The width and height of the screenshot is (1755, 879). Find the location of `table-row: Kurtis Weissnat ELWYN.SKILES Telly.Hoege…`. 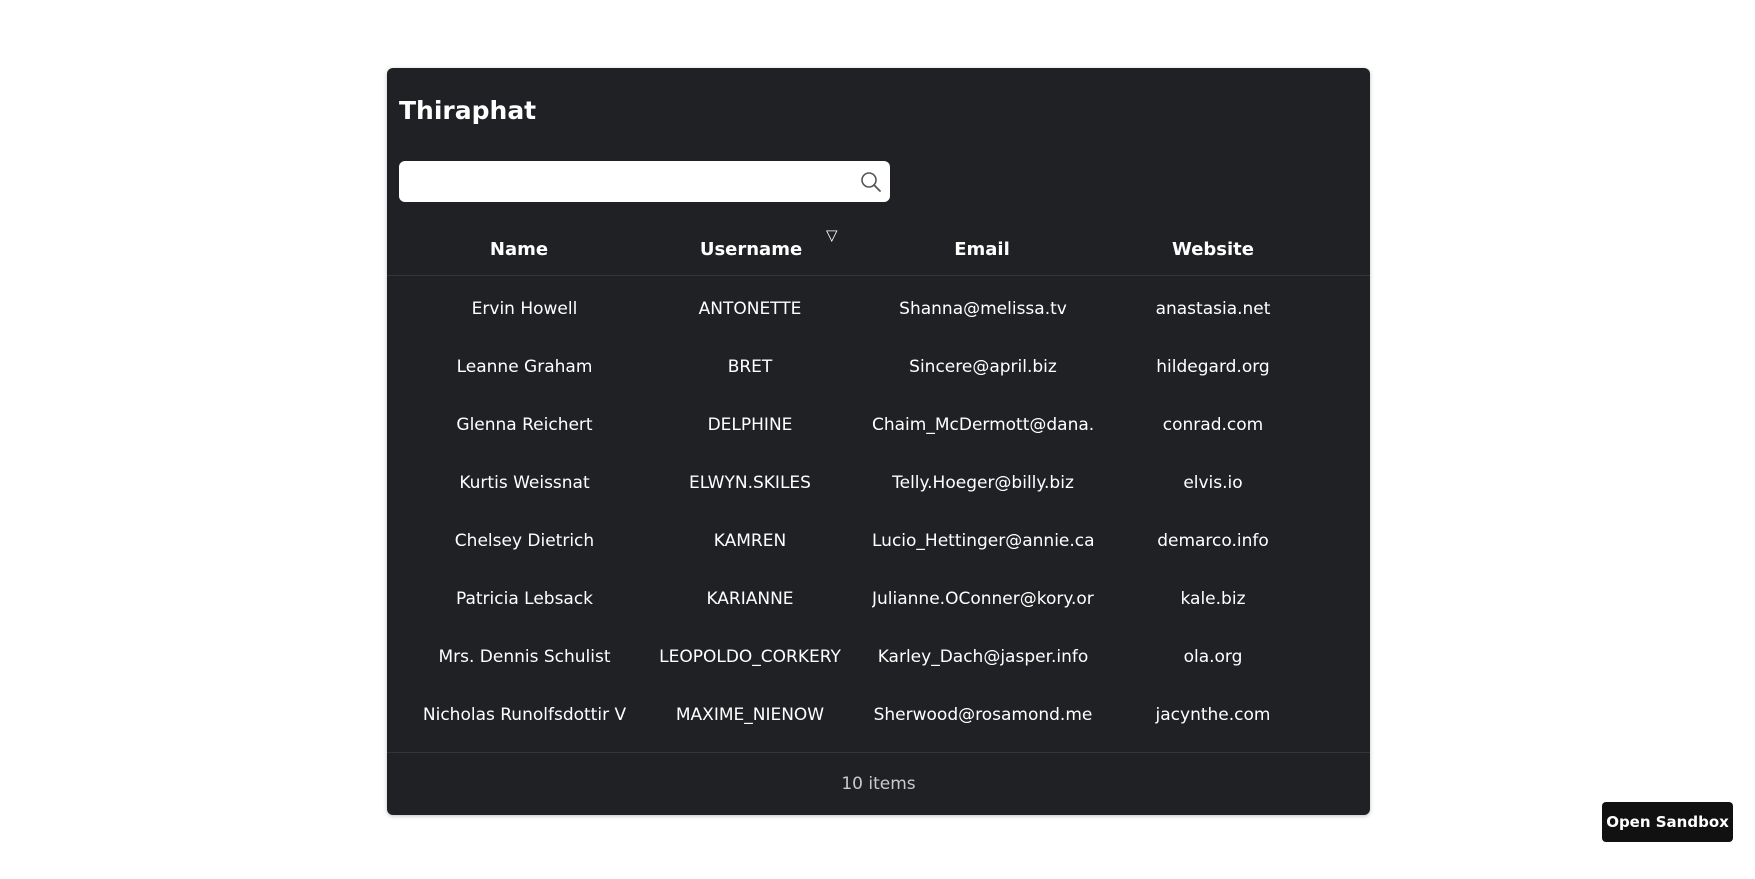

table-row: Kurtis Weissnat ELWYN.SKILES Telly.Hoege… is located at coordinates (878, 501).